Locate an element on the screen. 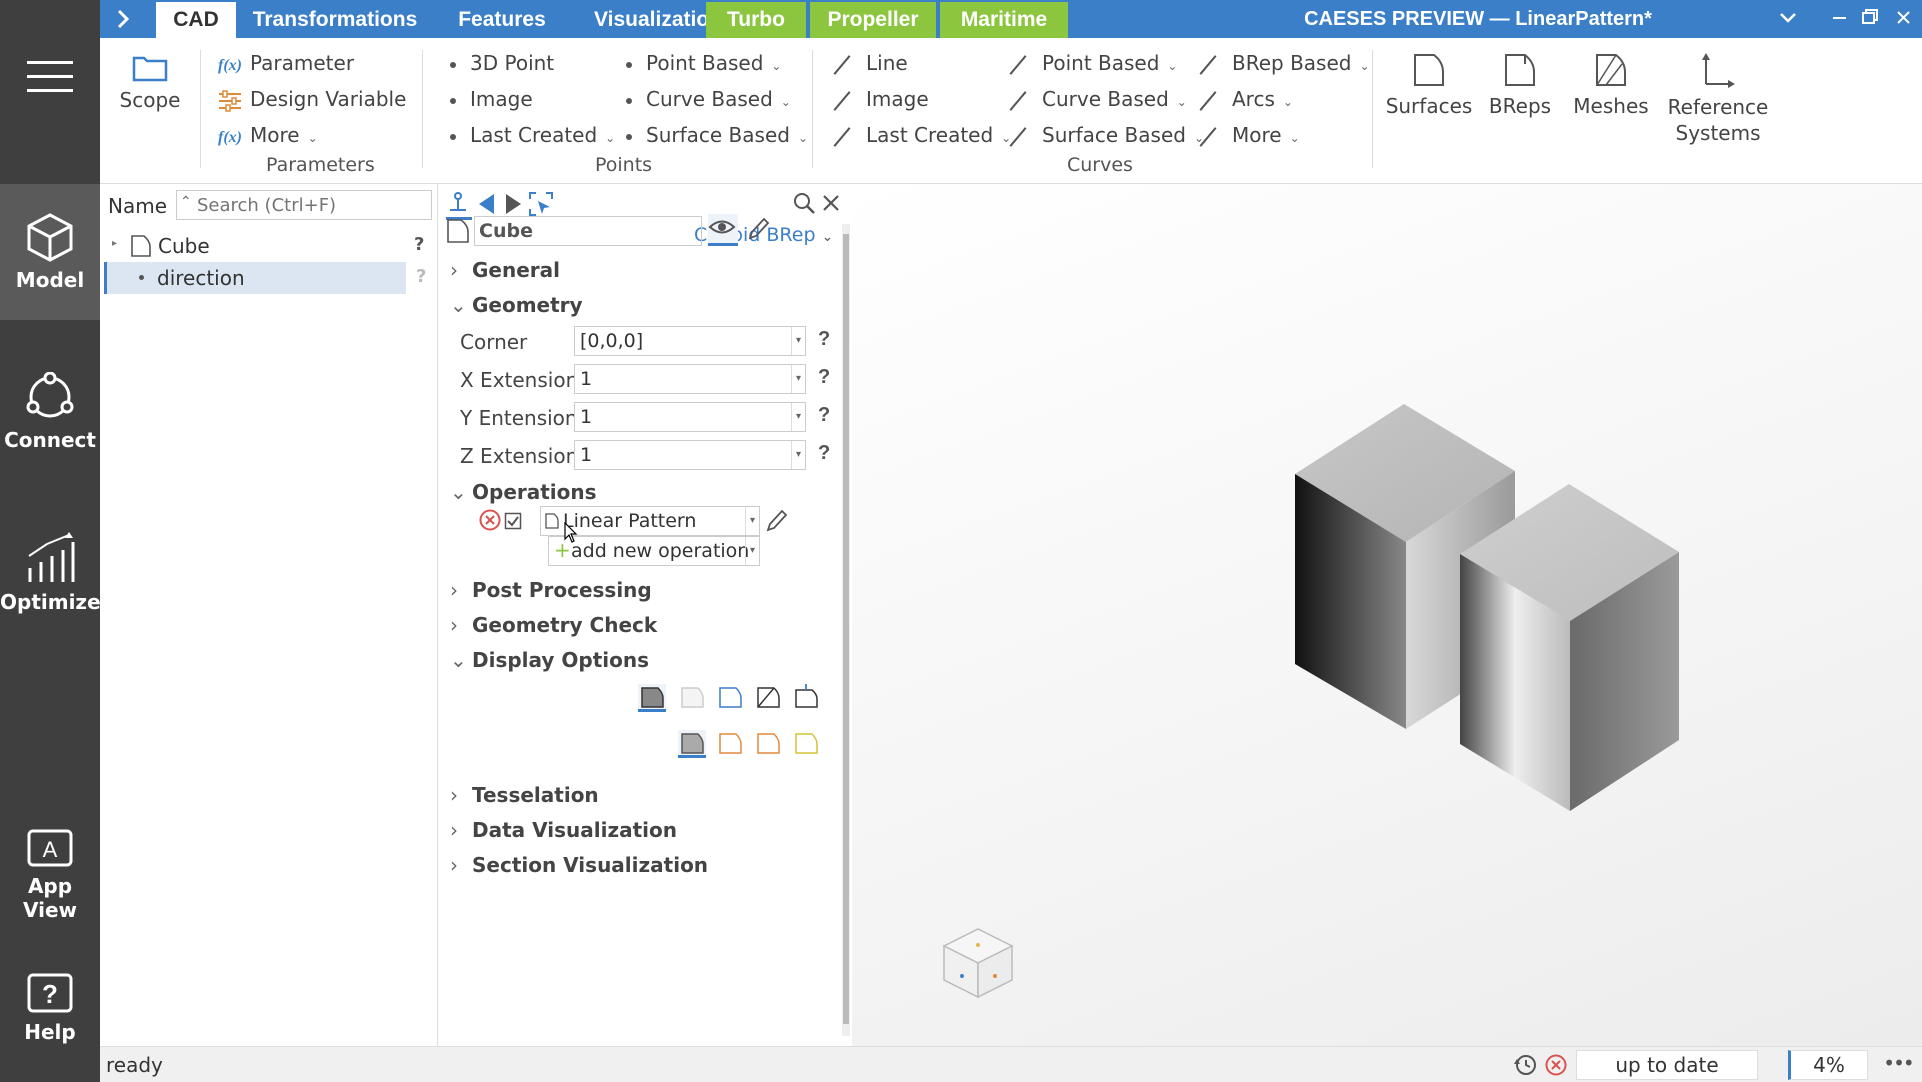  tab-propeller: Propeller is located at coordinates (873, 20).